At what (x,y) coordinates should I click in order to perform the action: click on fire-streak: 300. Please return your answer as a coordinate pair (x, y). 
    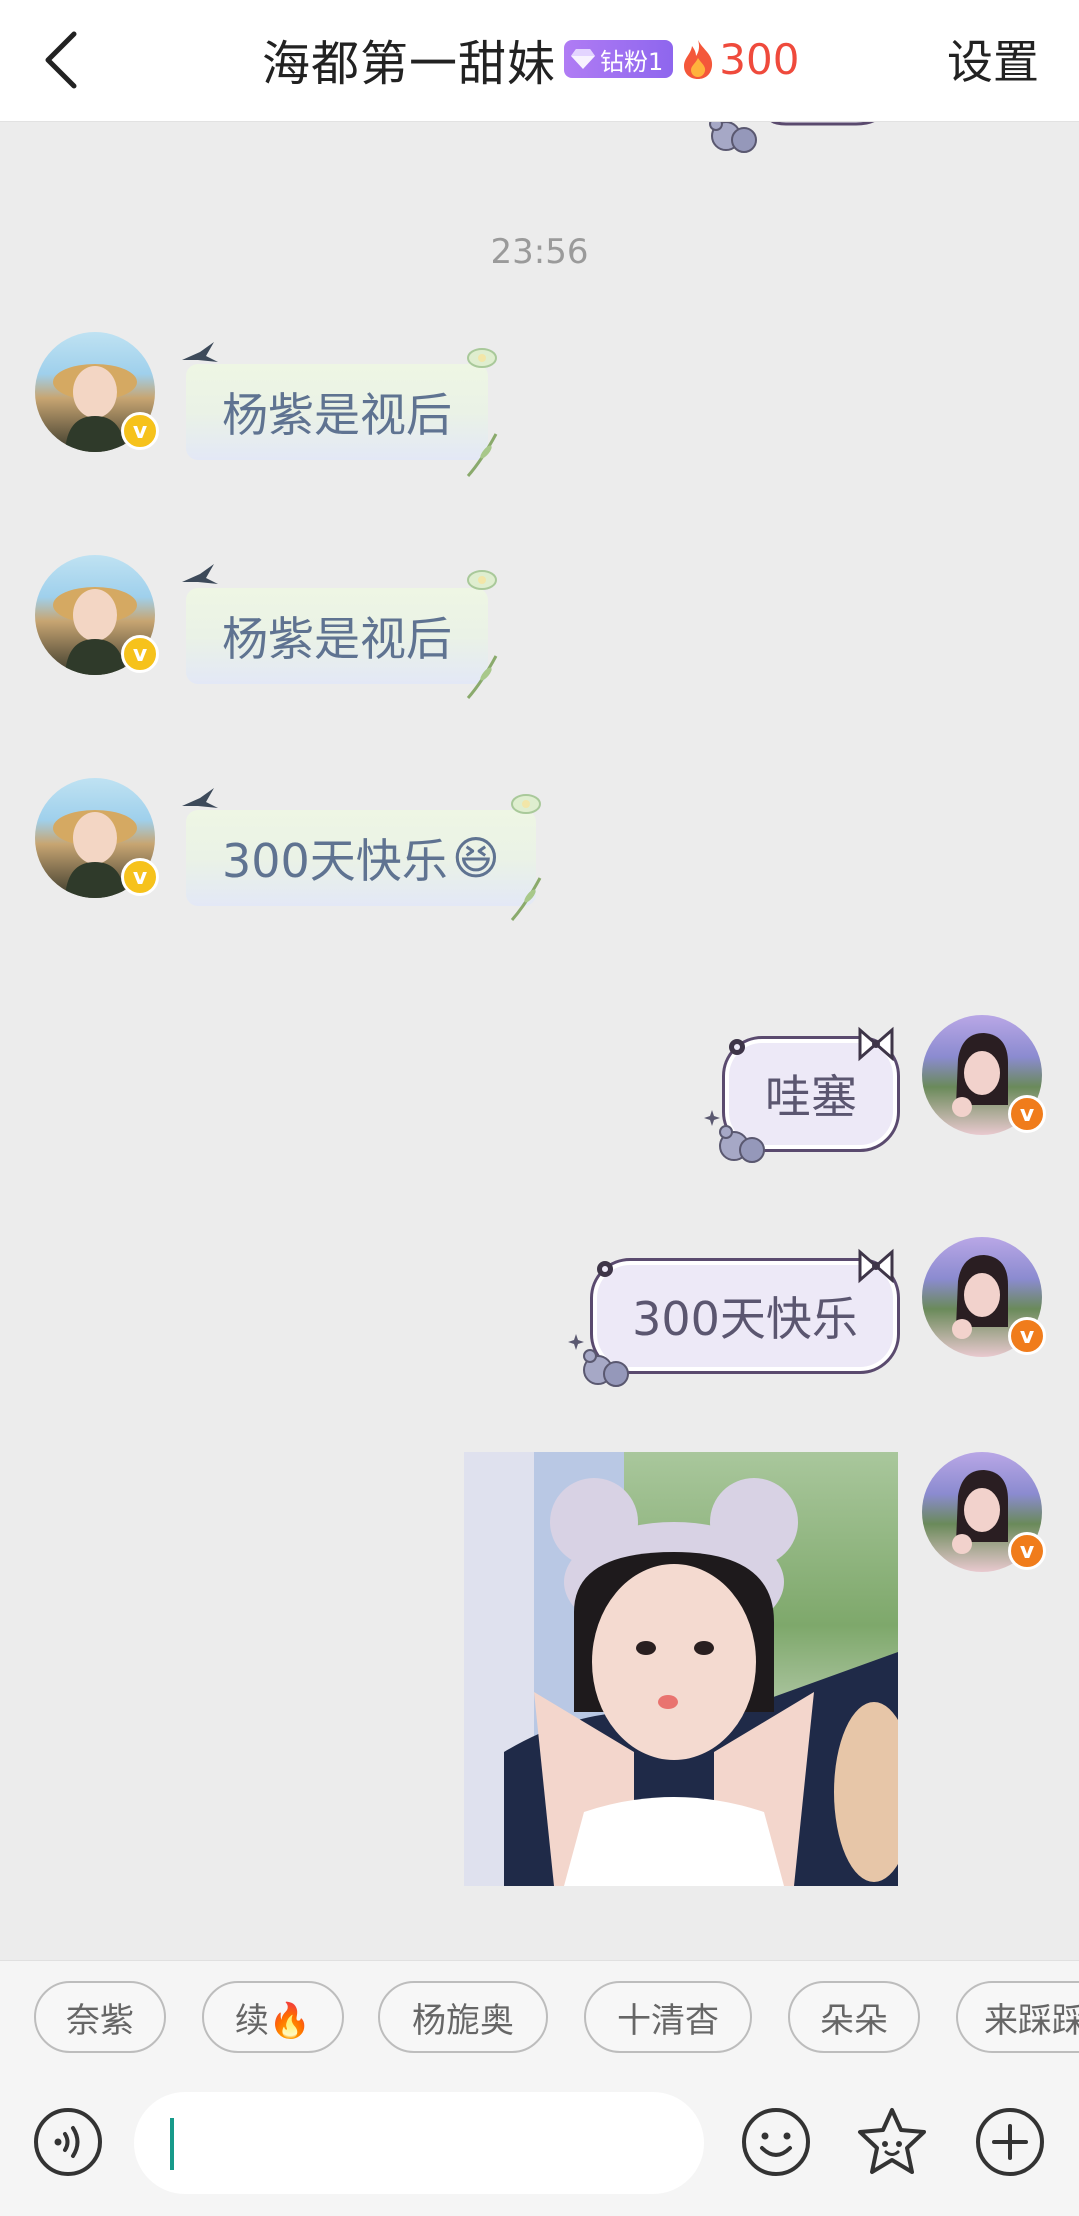
    Looking at the image, I should click on (740, 59).